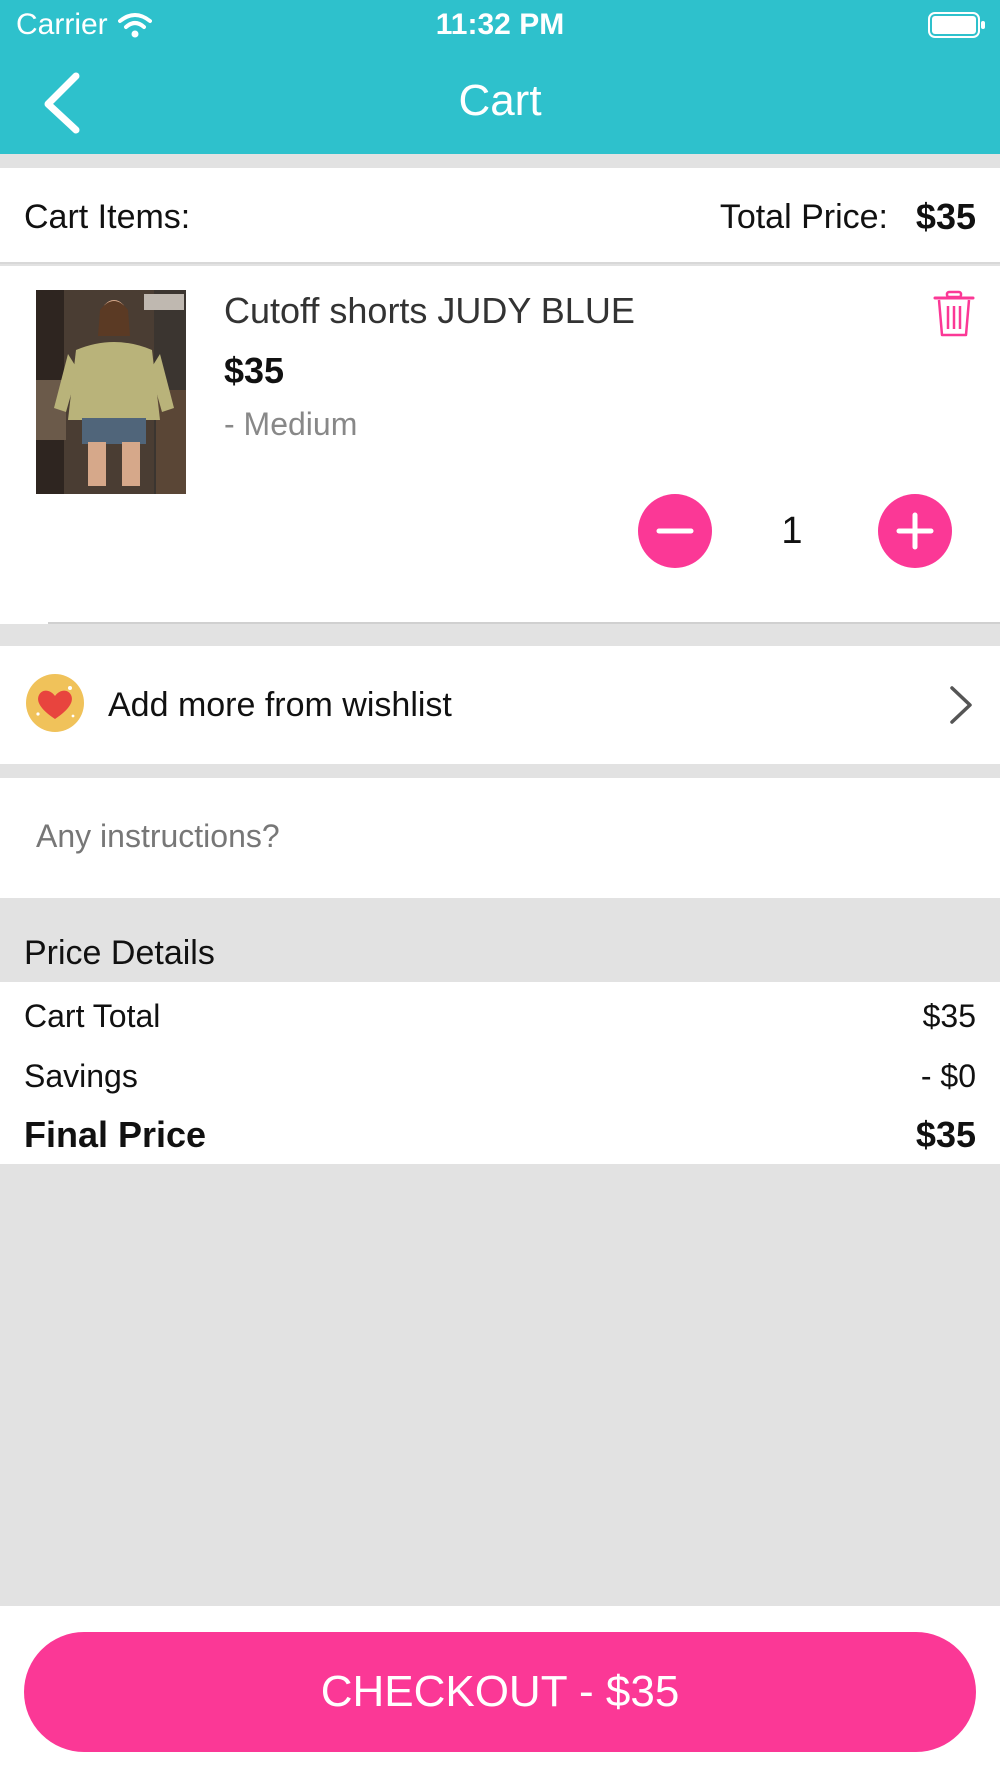 The width and height of the screenshot is (1000, 1778). I want to click on minus-icon, so click(675, 531).